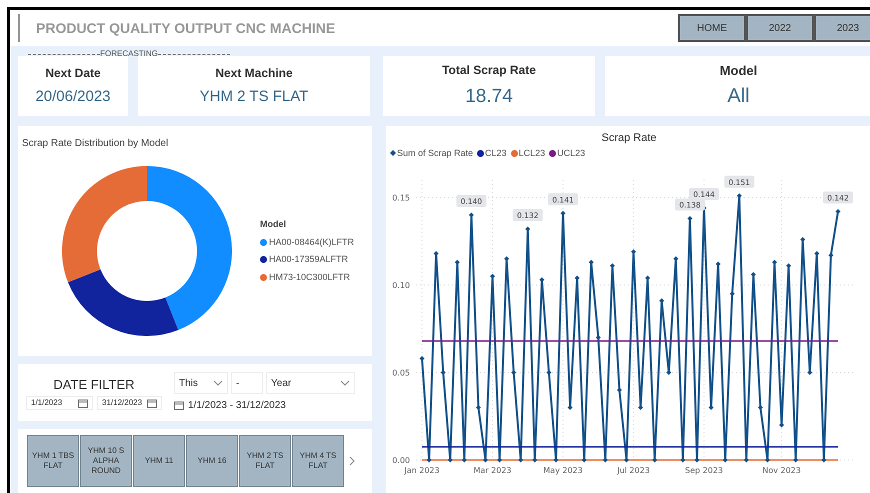  I want to click on x-tick-label: Sep 2023, so click(704, 470).